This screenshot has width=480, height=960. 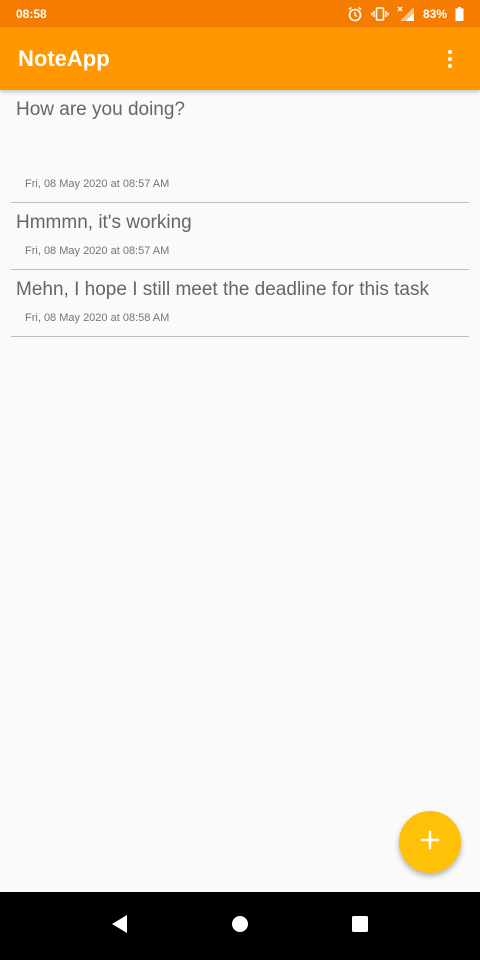 I want to click on status-bar: 08:58 83%, so click(x=240, y=13).